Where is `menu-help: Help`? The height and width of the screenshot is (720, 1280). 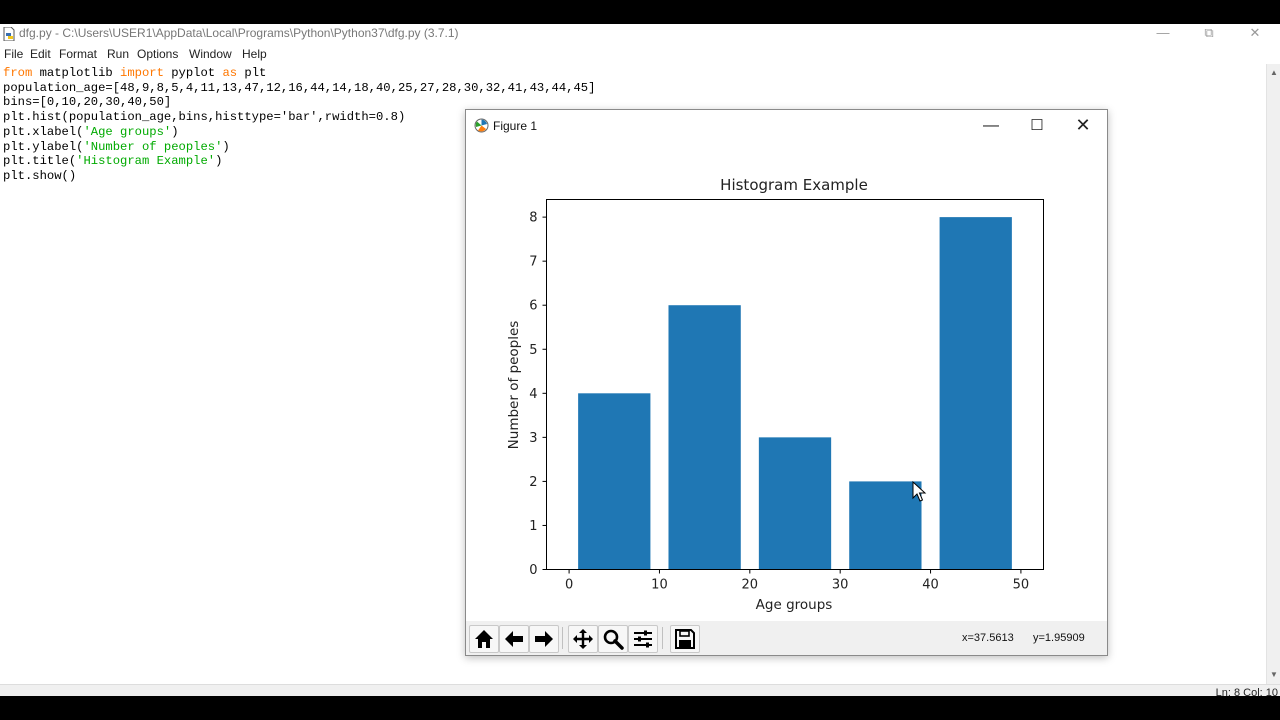 menu-help: Help is located at coordinates (254, 54).